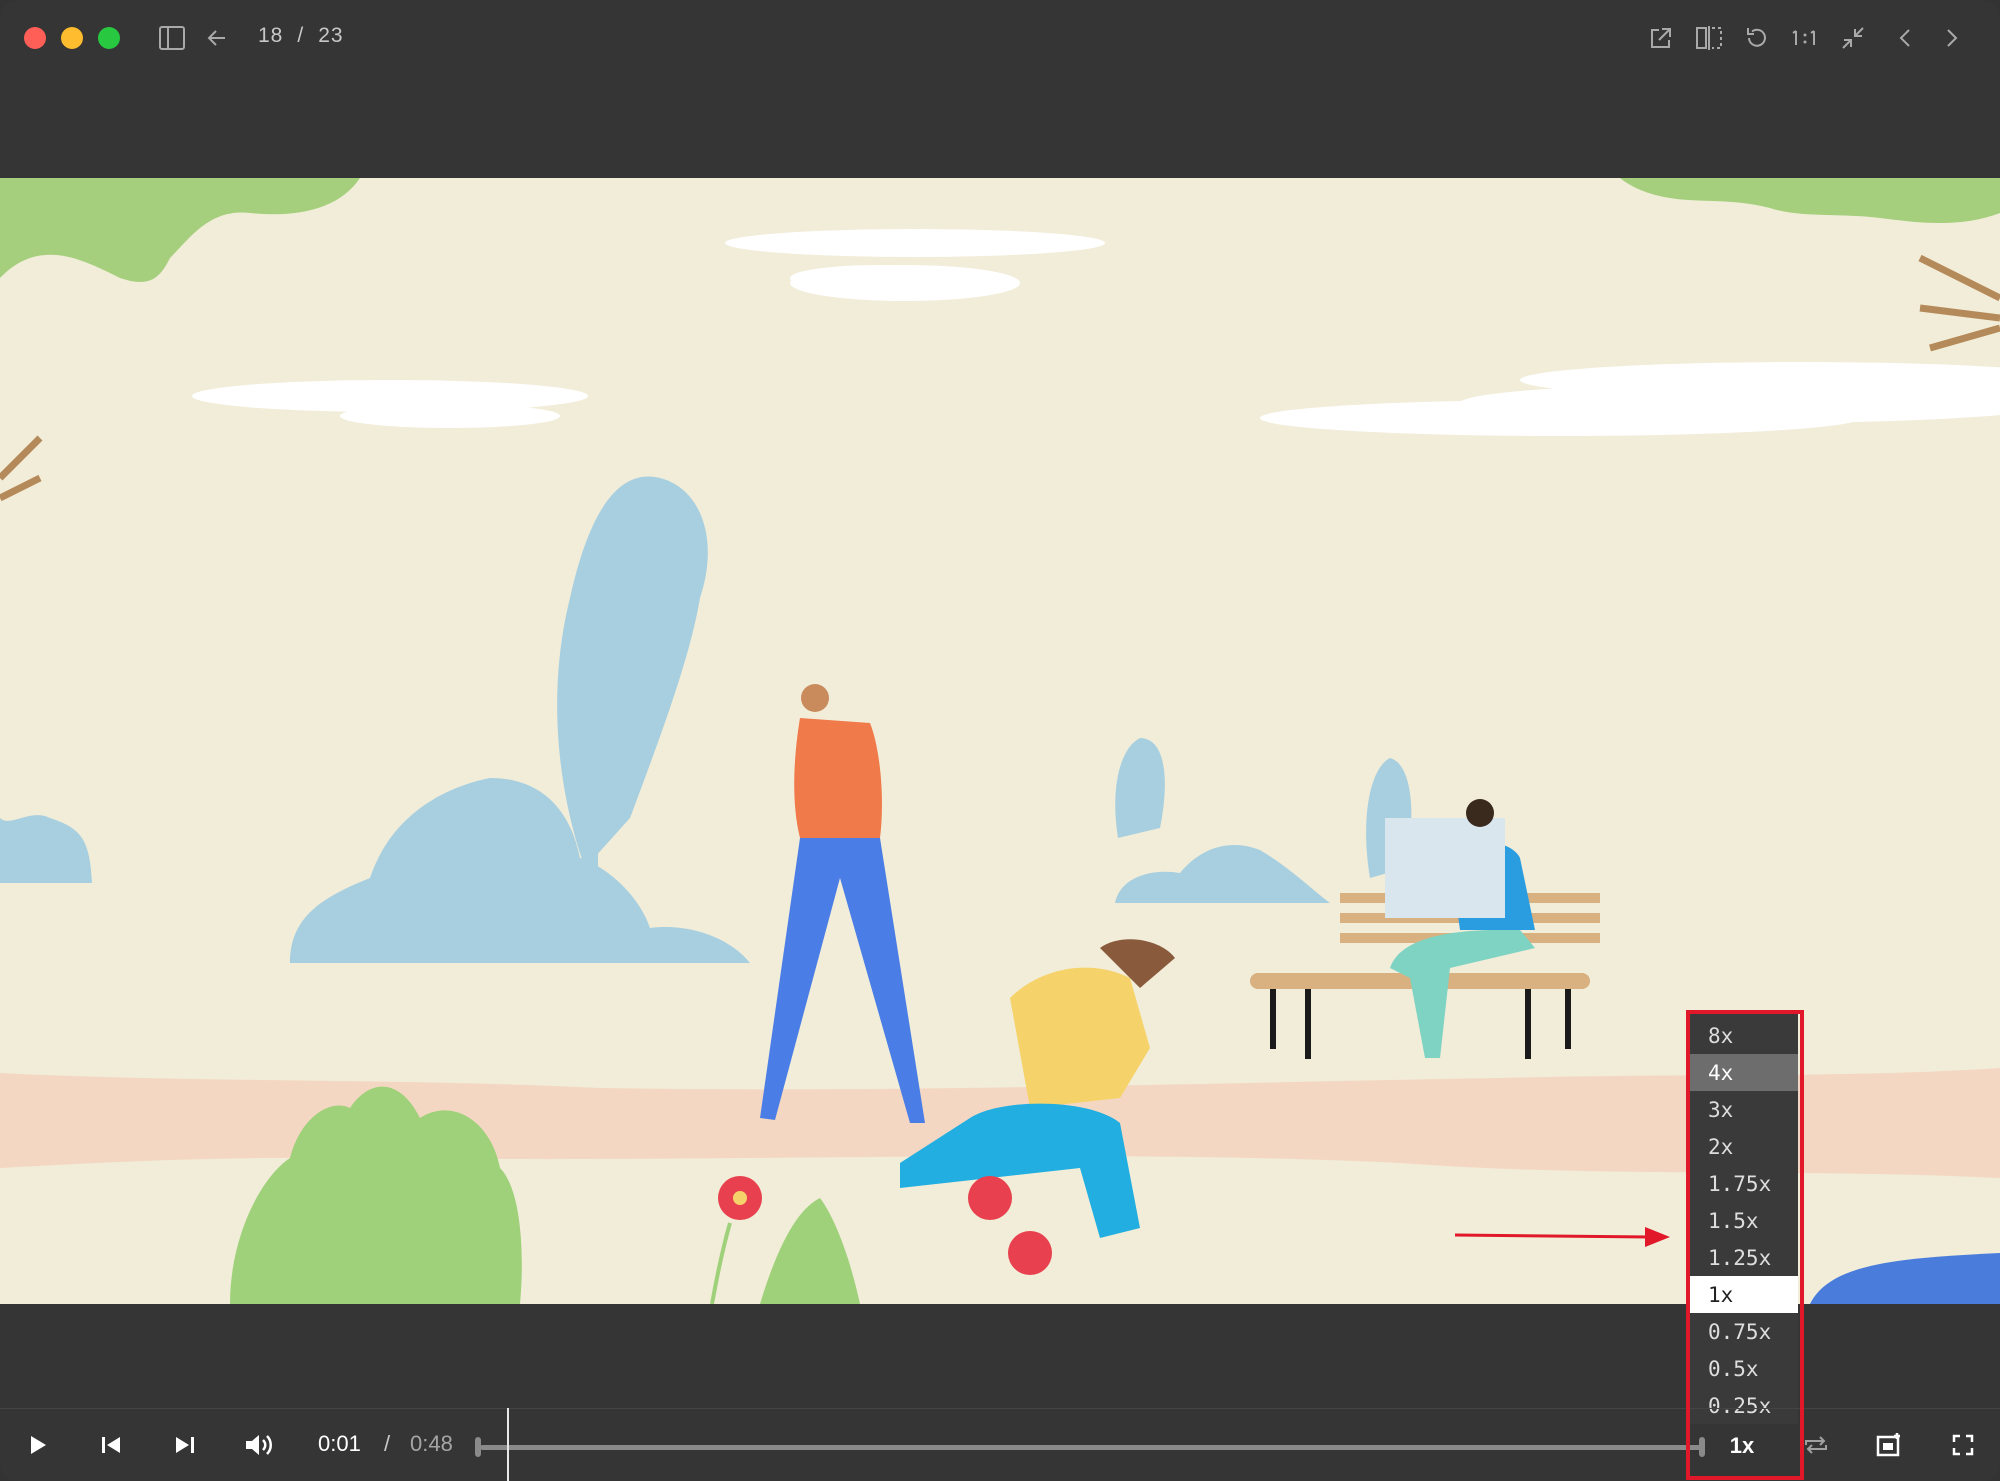 This screenshot has width=2000, height=1481. Describe the element at coordinates (1744, 1257) in the screenshot. I see `speed-option-1-25x: 1.25x` at that location.